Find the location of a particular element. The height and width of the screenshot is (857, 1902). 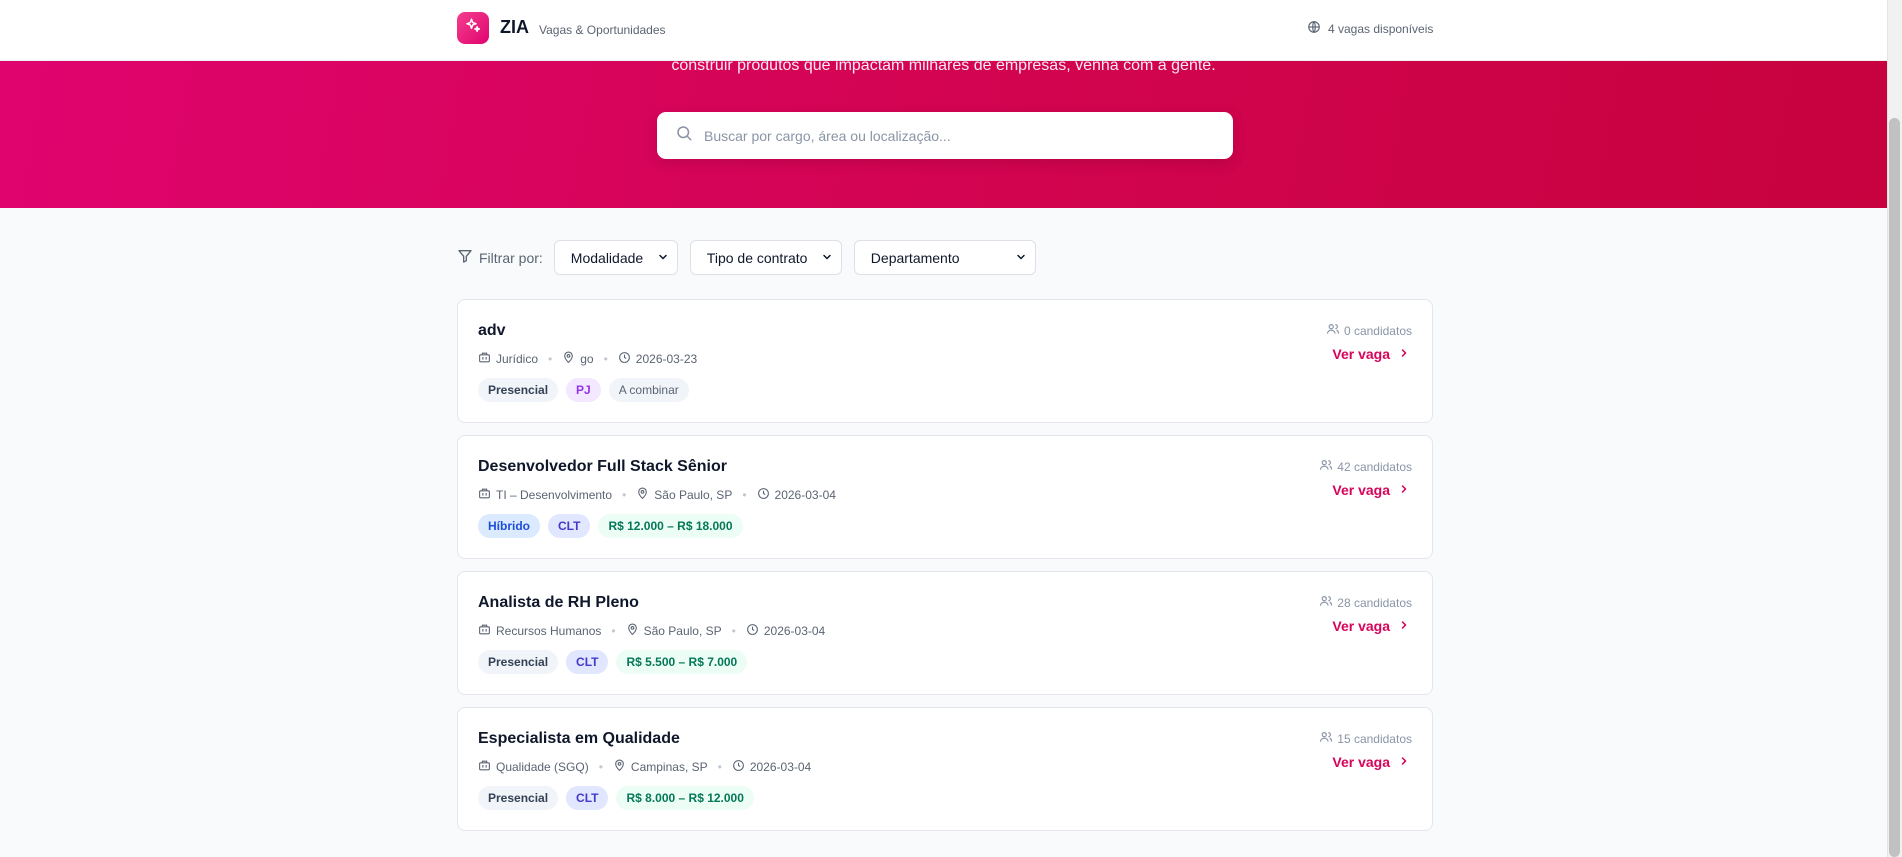

scrollbar is located at coordinates (1894, 428).